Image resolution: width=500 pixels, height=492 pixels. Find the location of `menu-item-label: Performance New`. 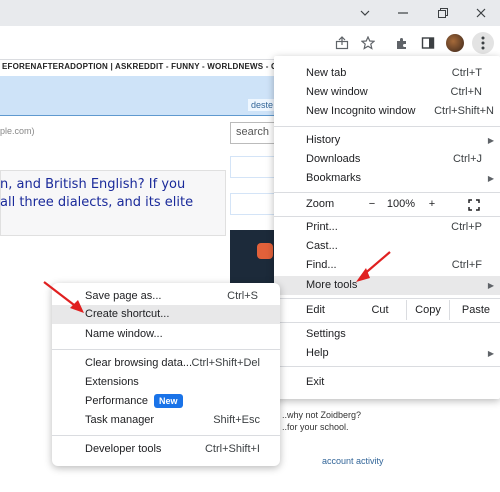

menu-item-label: Performance New is located at coordinates (134, 401).